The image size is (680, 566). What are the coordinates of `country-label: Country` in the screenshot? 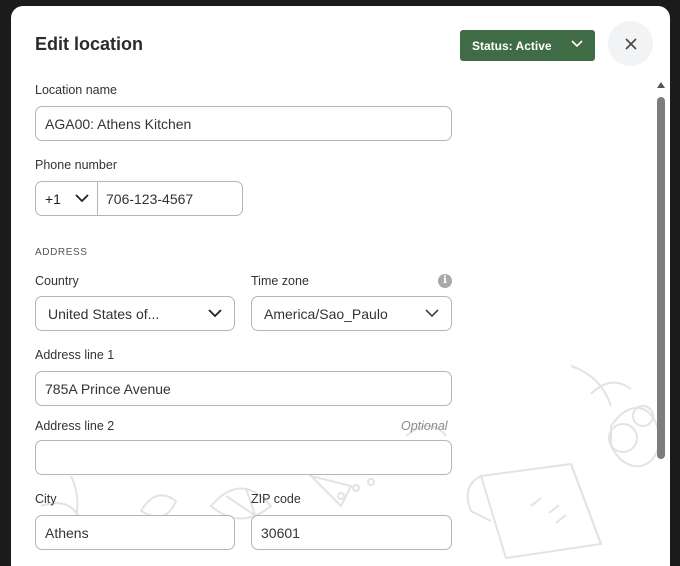 It's located at (57, 281).